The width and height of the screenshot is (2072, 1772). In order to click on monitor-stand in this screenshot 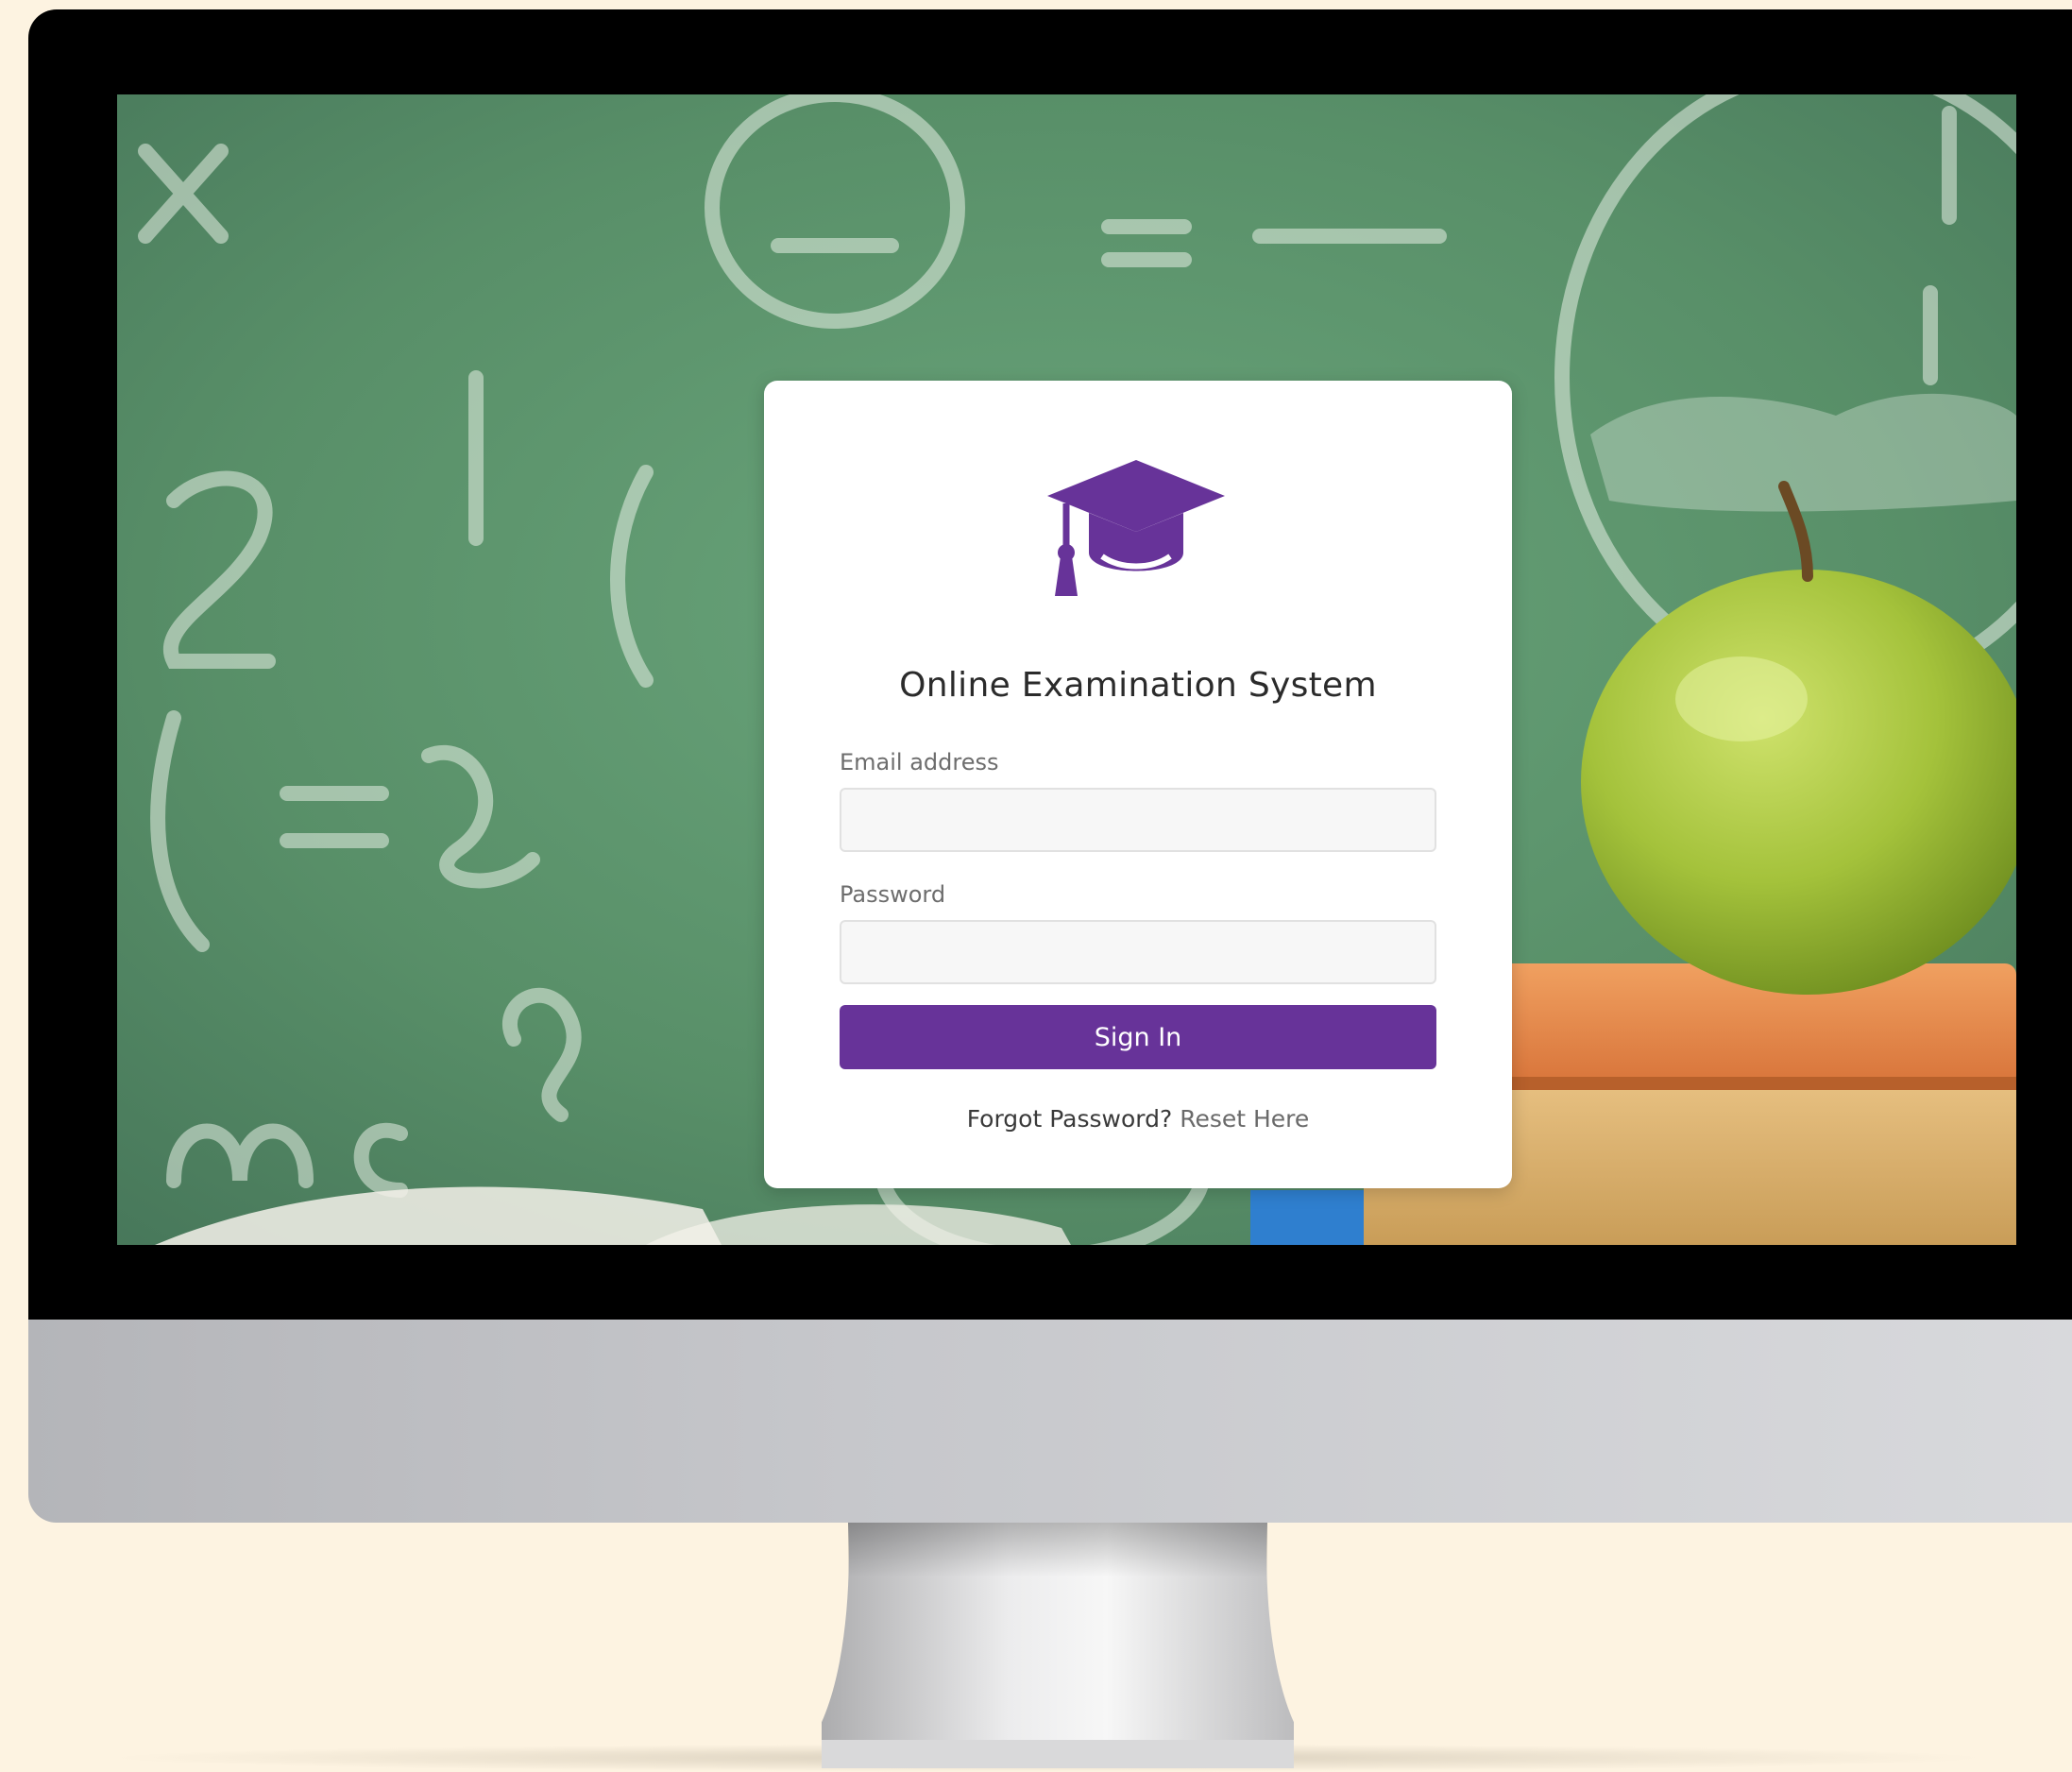, I will do `click(1058, 1646)`.